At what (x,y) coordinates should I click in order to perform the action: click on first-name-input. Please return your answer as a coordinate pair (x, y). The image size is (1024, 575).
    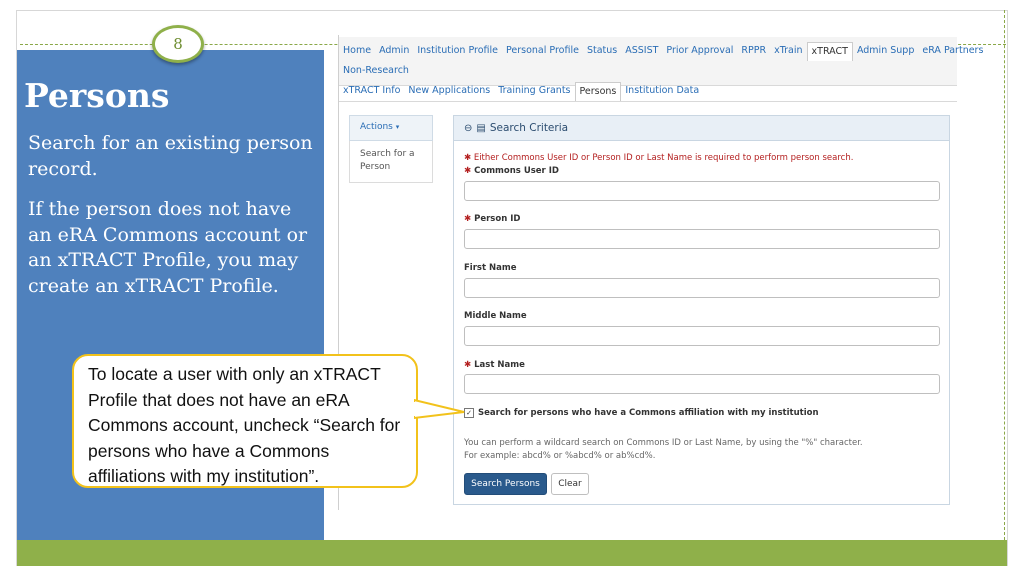
    Looking at the image, I should click on (702, 288).